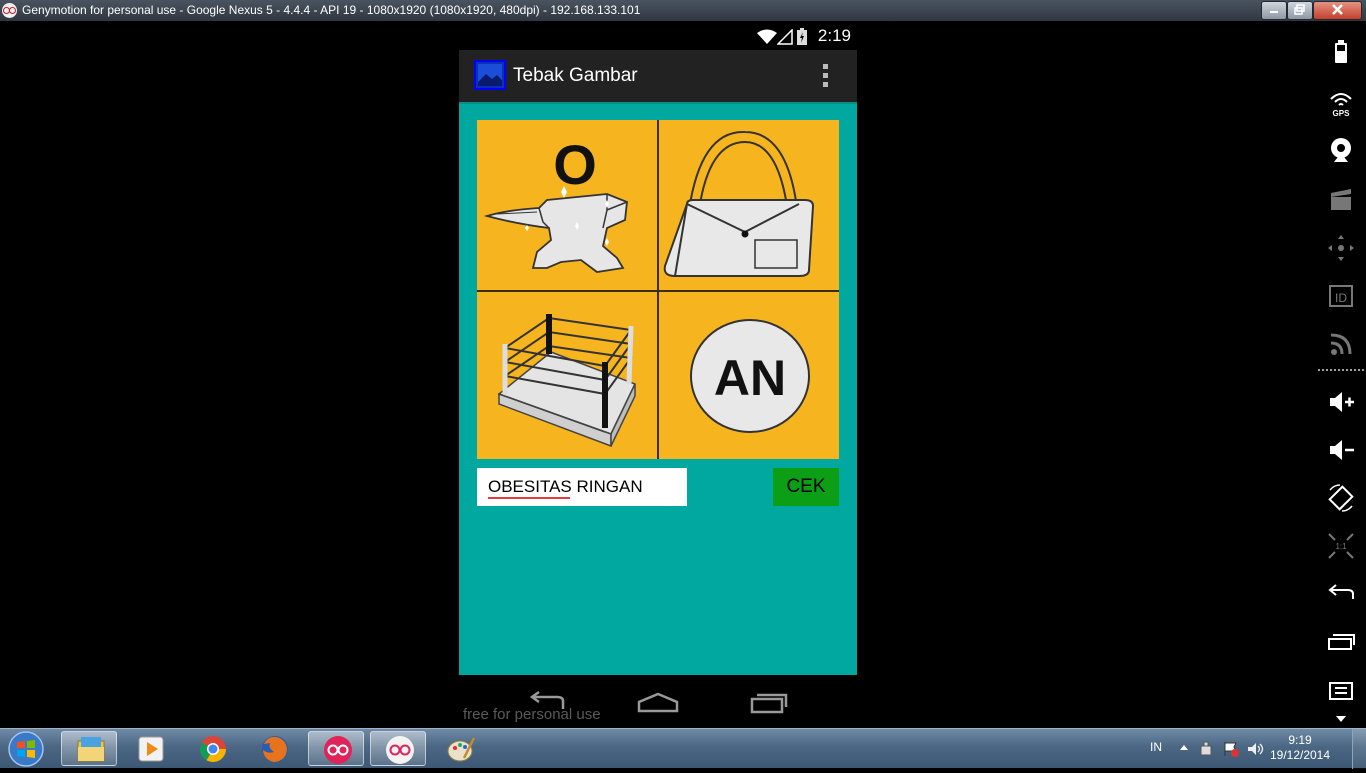  Describe the element at coordinates (1341, 642) in the screenshot. I see `recent-apps-tool-icon` at that location.